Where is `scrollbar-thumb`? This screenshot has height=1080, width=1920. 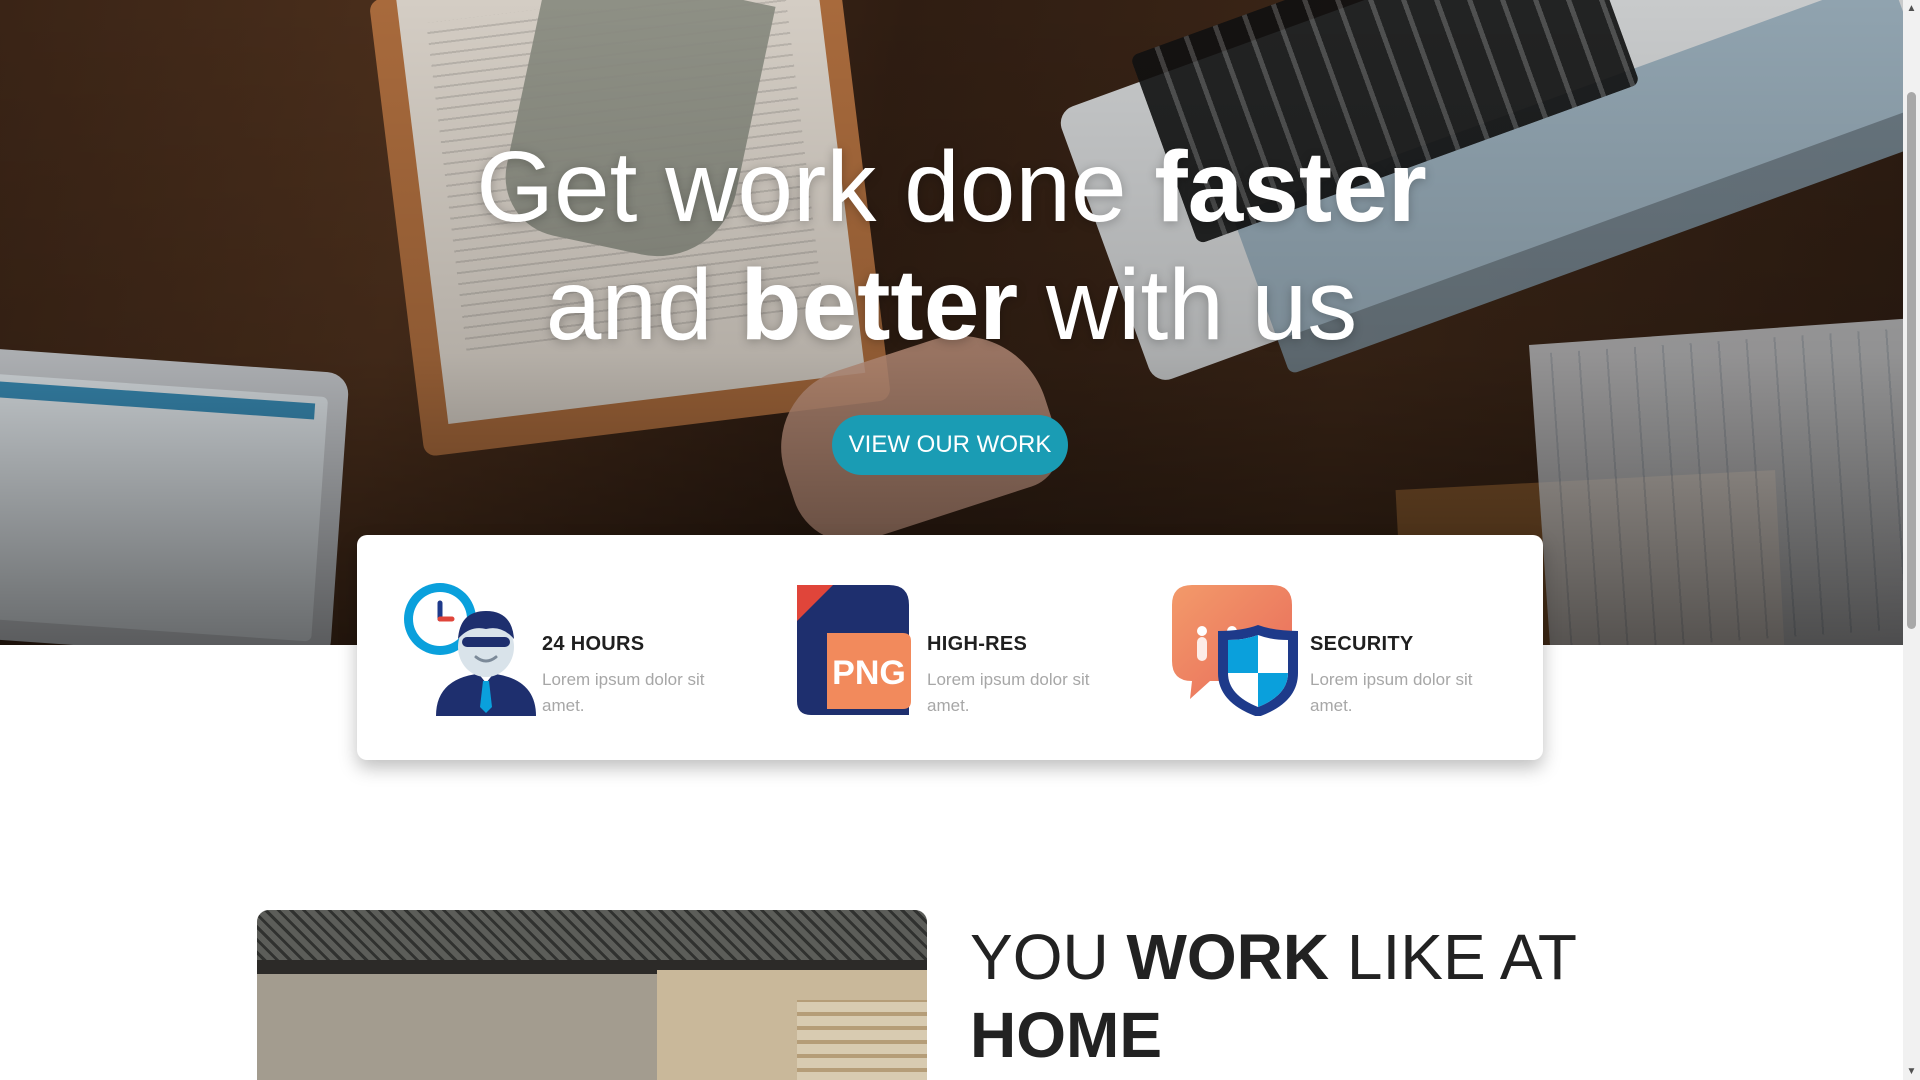 scrollbar-thumb is located at coordinates (1911, 360).